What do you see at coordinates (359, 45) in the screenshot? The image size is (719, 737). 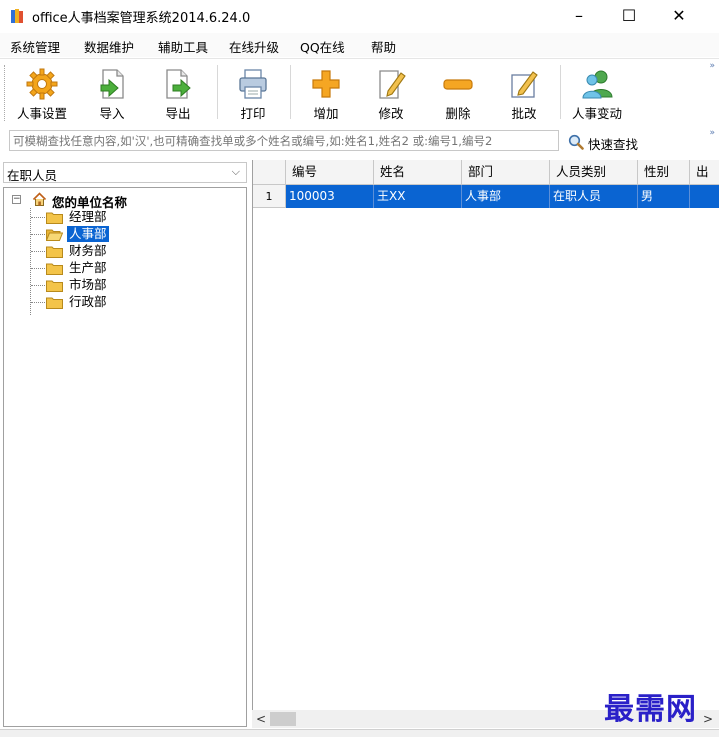 I see `menu-bar: 系统管理 数据维护 辅助工具 在线升级 QQ在线 帮助` at bounding box center [359, 45].